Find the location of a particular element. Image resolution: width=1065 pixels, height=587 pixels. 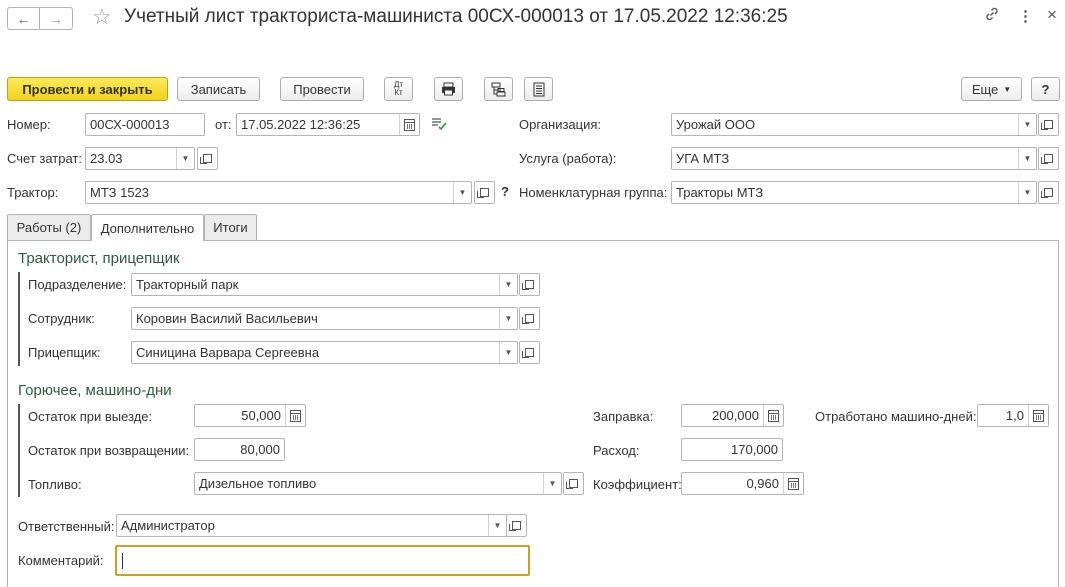

edit-number-icon is located at coordinates (439, 125).